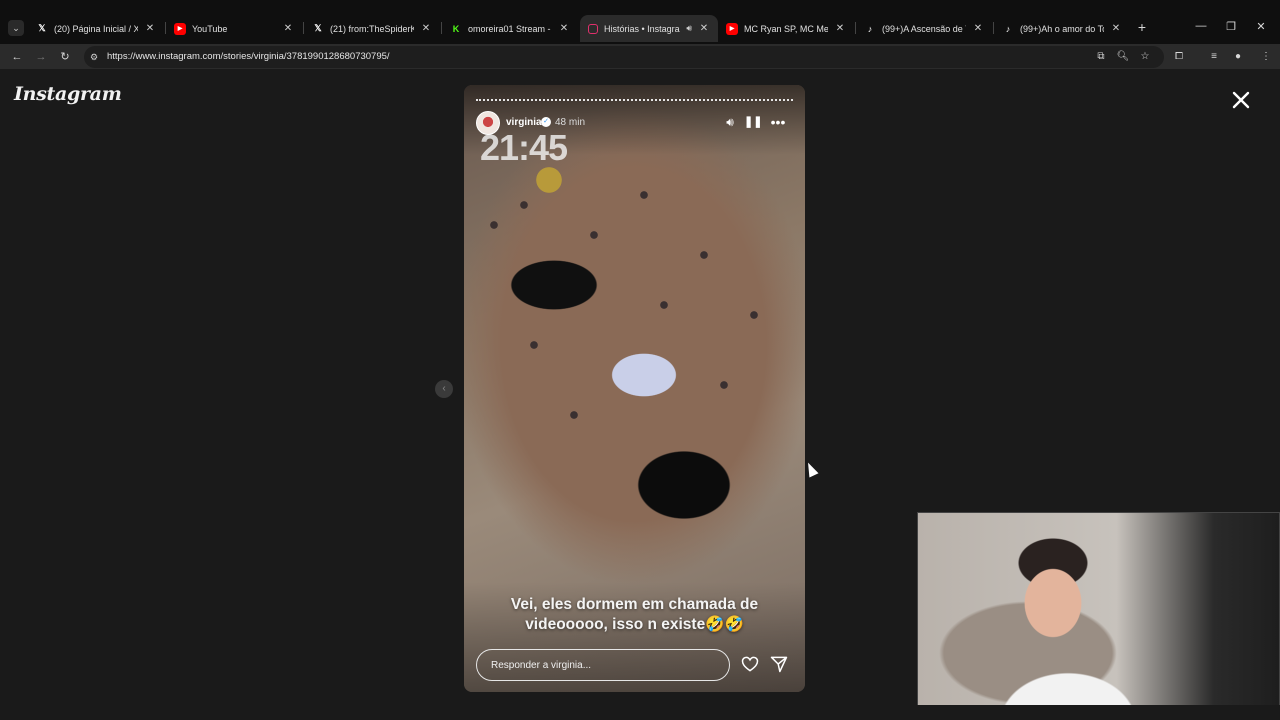  What do you see at coordinates (1179, 57) in the screenshot?
I see `extensions-icon: ⧠` at bounding box center [1179, 57].